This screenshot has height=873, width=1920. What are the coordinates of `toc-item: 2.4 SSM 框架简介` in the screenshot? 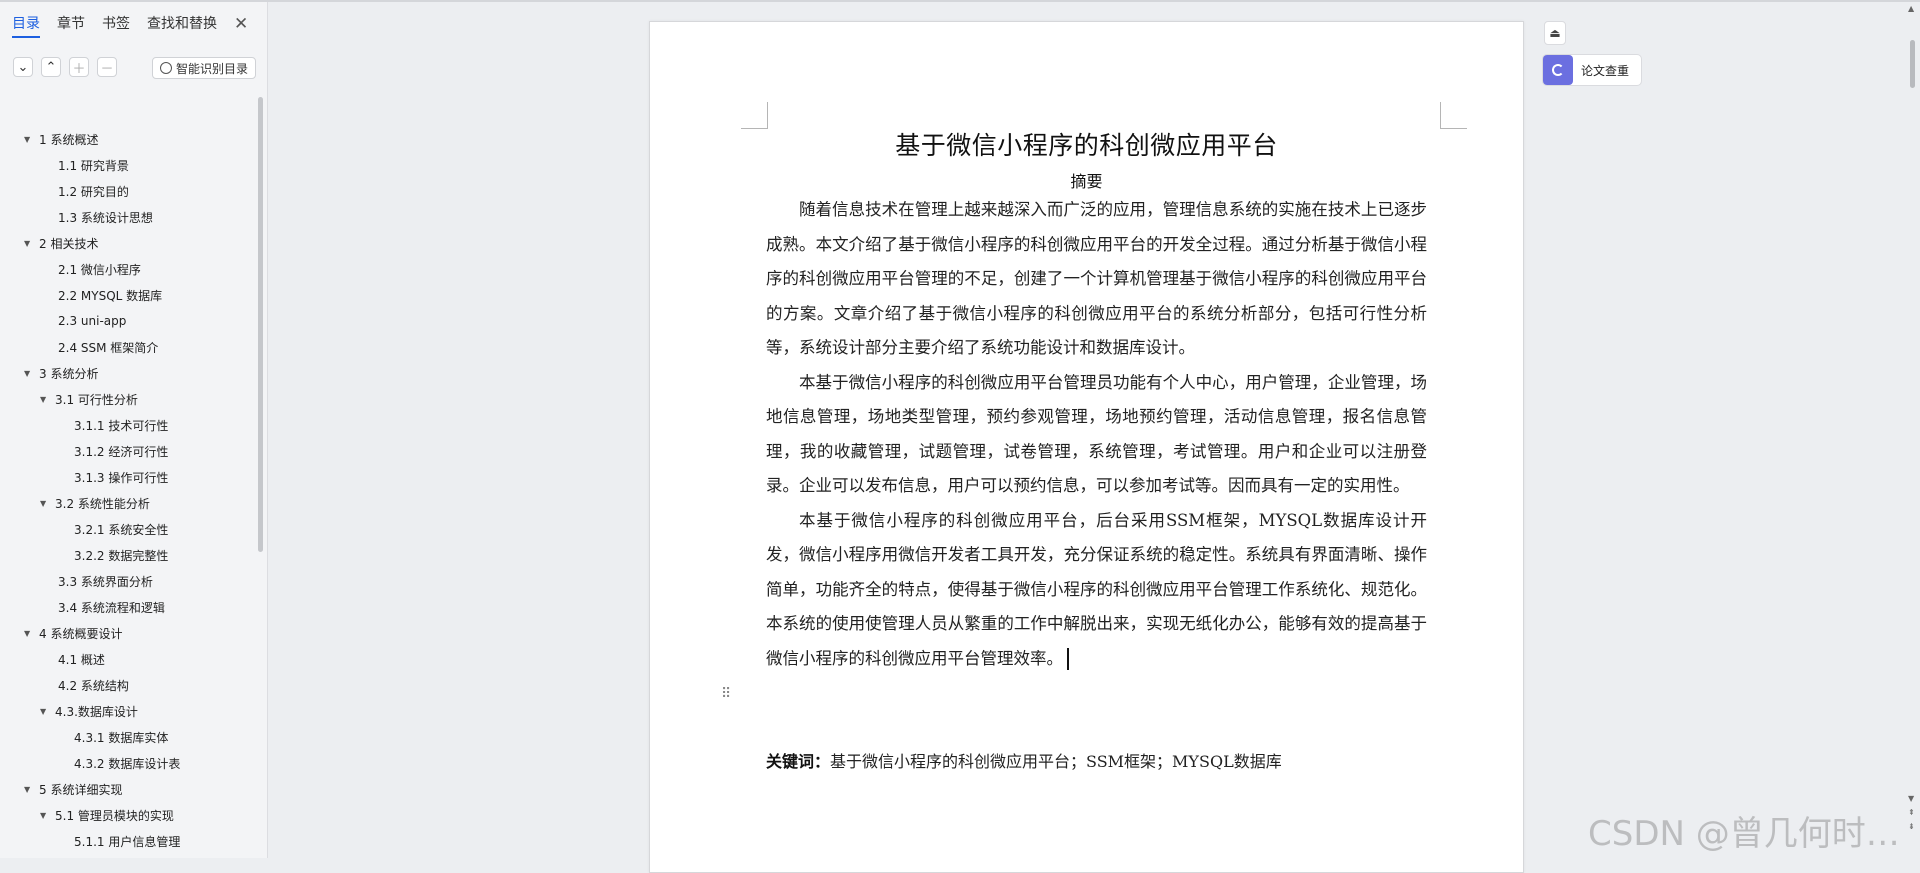 It's located at (127, 347).